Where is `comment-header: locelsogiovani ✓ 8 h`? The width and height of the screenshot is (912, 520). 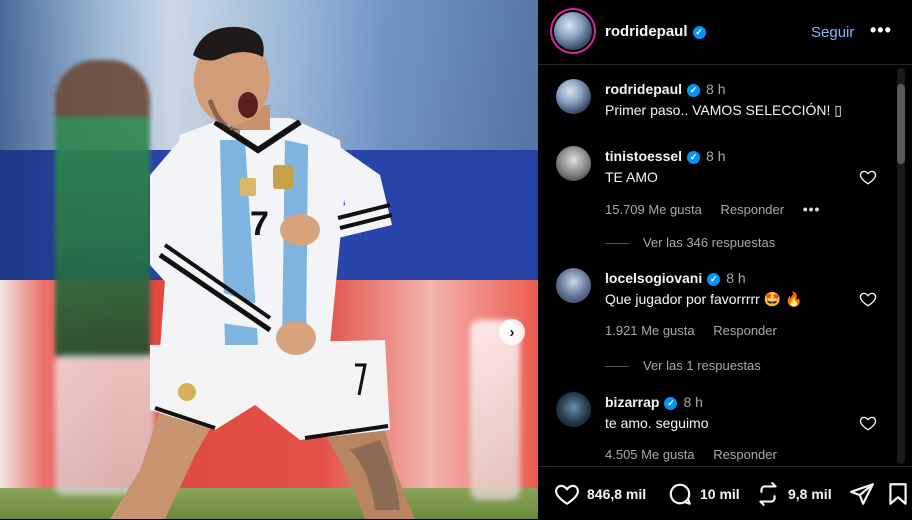 comment-header: locelsogiovani ✓ 8 h is located at coordinates (675, 278).